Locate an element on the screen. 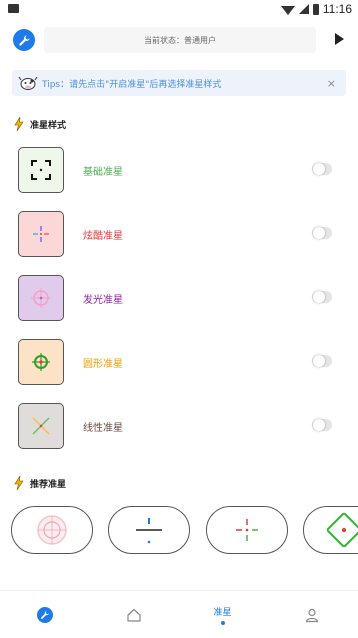  crosshair-style-row-linear: 线性准星 is located at coordinates (179, 426).